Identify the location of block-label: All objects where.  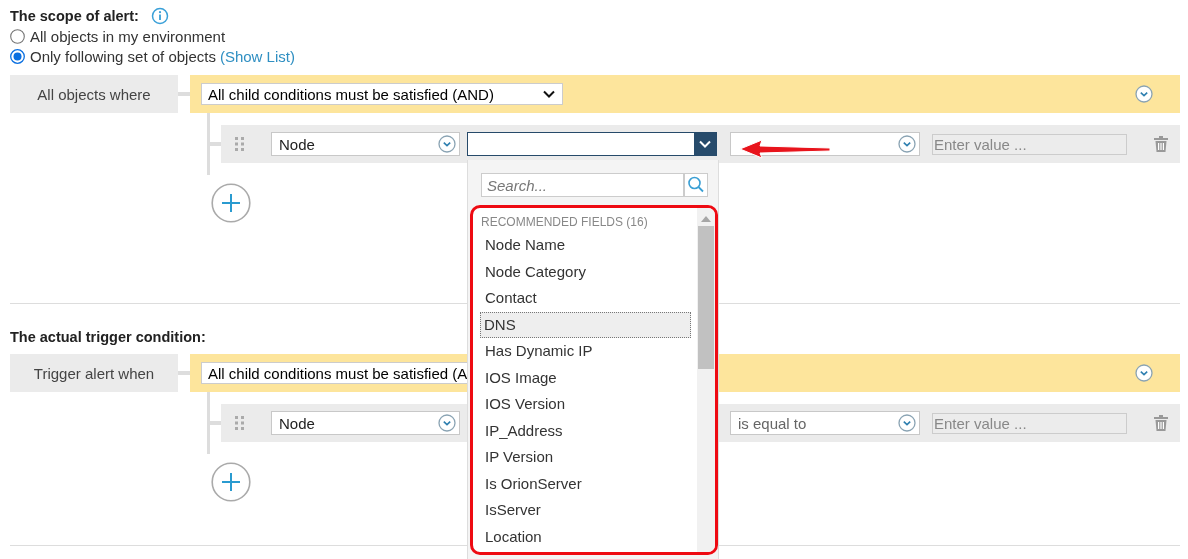
(94, 94).